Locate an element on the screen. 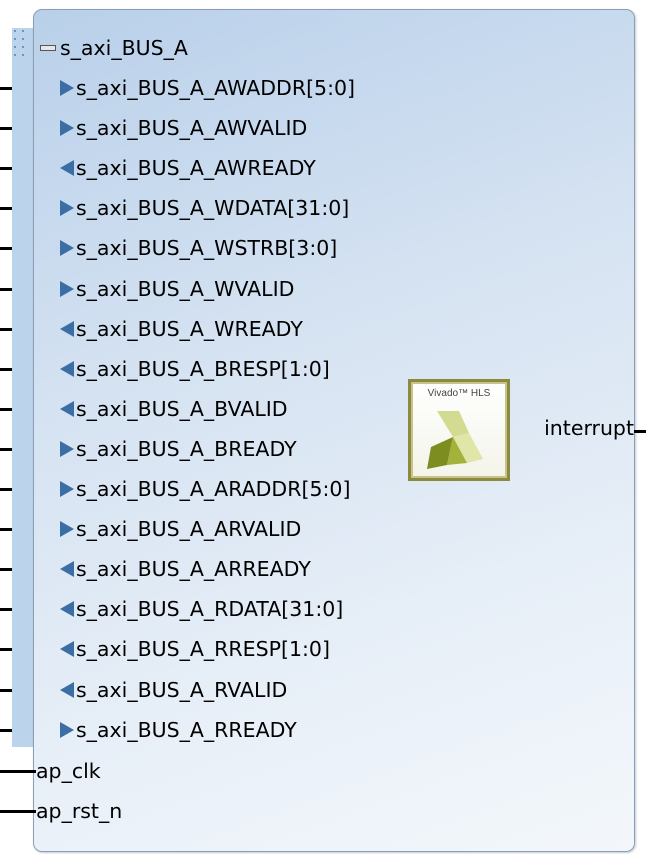  port-label: ap_clk is located at coordinates (68, 771).